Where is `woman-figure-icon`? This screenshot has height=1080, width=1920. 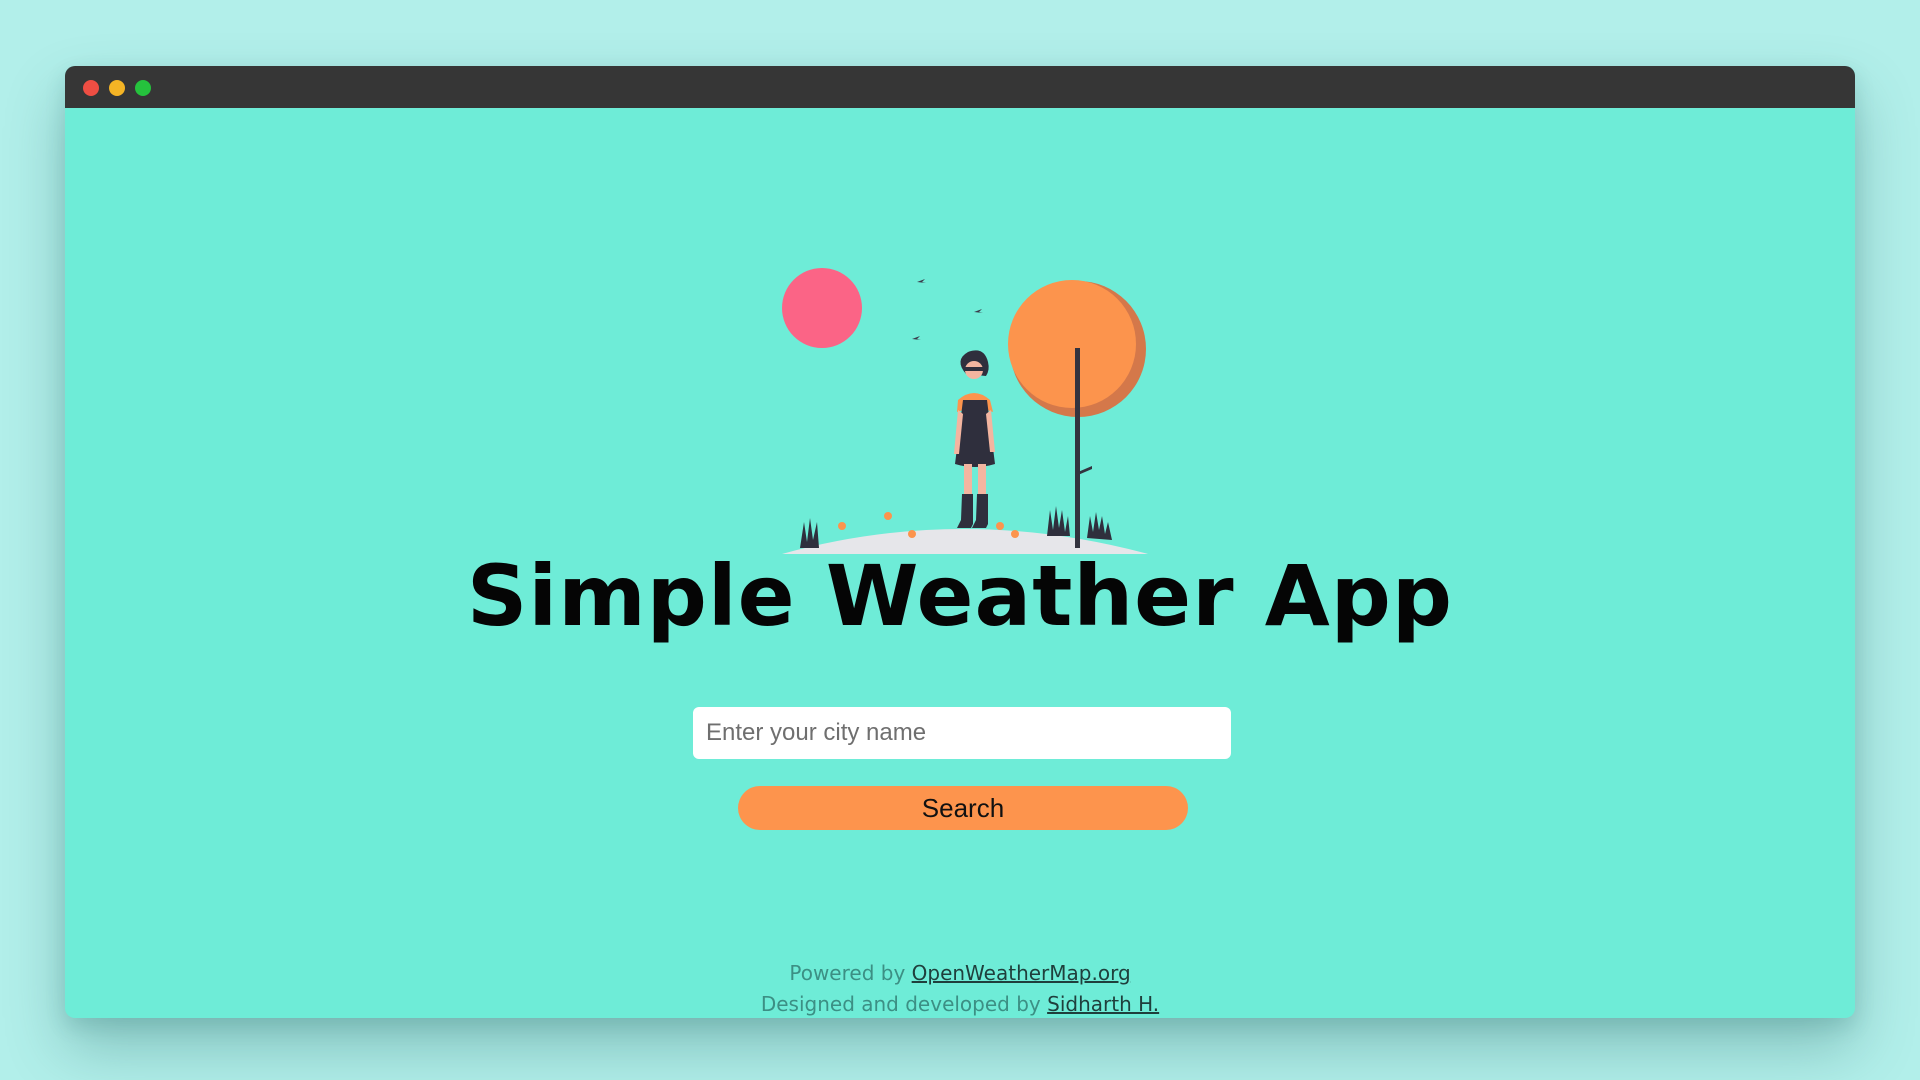 woman-figure-icon is located at coordinates (974, 439).